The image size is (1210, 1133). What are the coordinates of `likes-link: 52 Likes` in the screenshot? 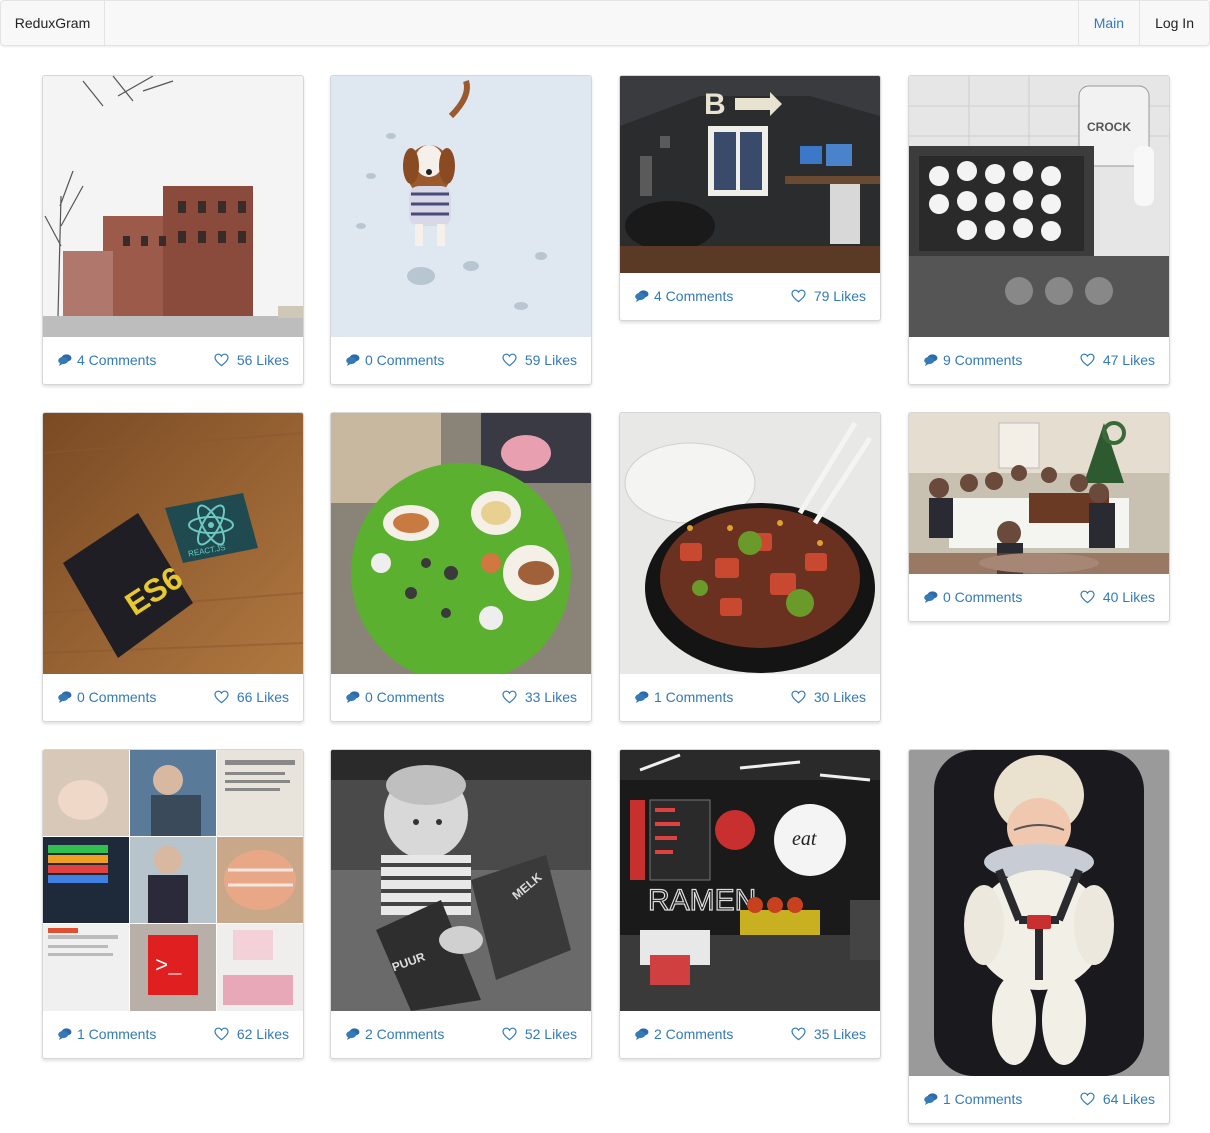 It's located at (539, 1034).